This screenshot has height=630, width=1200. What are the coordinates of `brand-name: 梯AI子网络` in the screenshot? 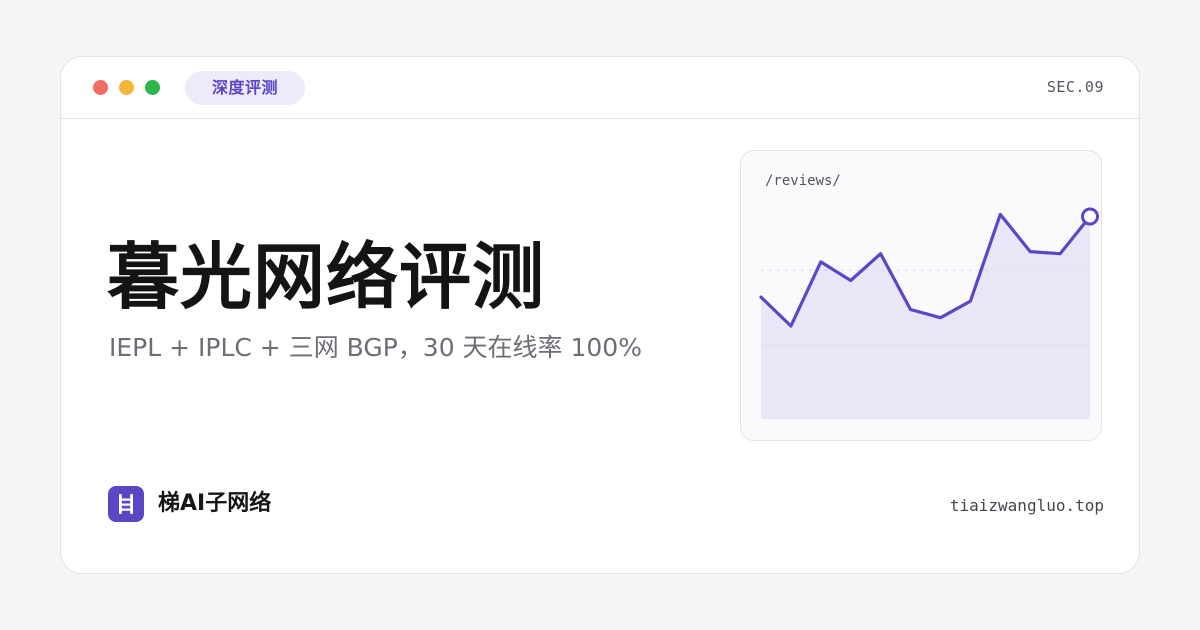 It's located at (215, 503).